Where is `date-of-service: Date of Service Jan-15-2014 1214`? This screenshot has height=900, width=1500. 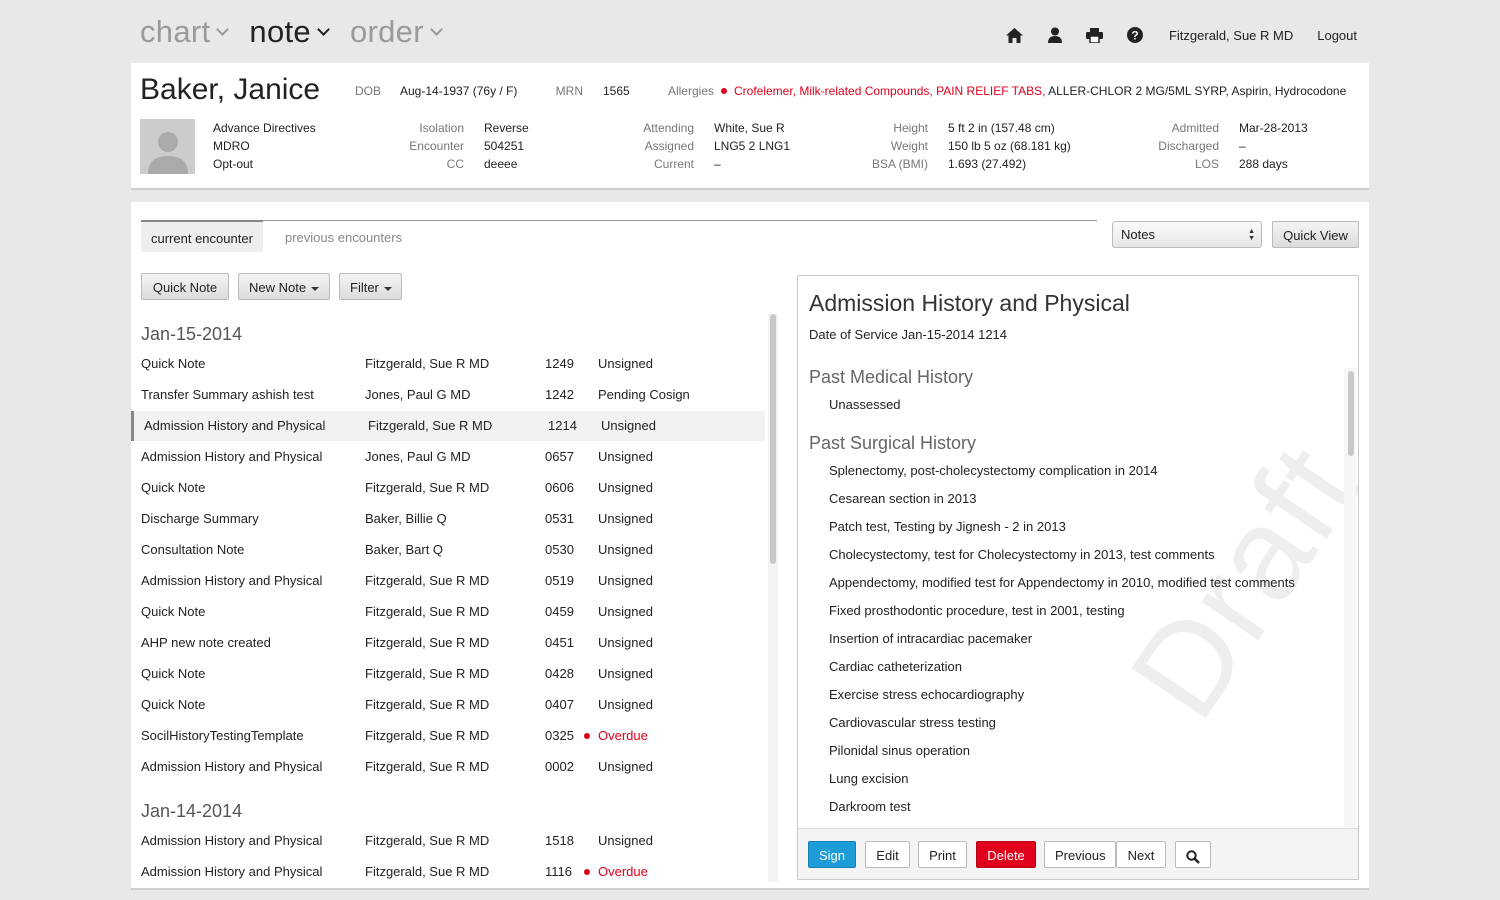 date-of-service: Date of Service Jan-15-2014 1214 is located at coordinates (908, 334).